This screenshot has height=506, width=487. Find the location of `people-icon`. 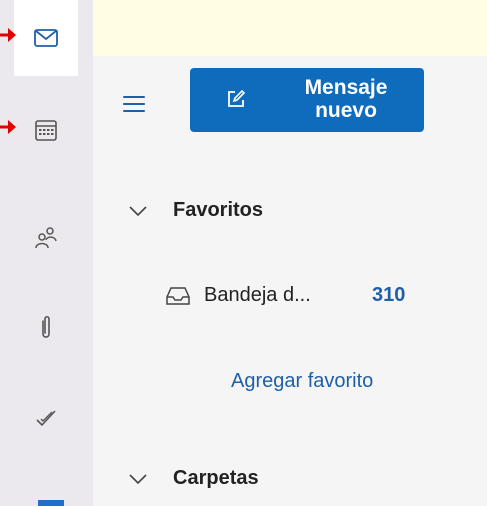

people-icon is located at coordinates (46, 238).